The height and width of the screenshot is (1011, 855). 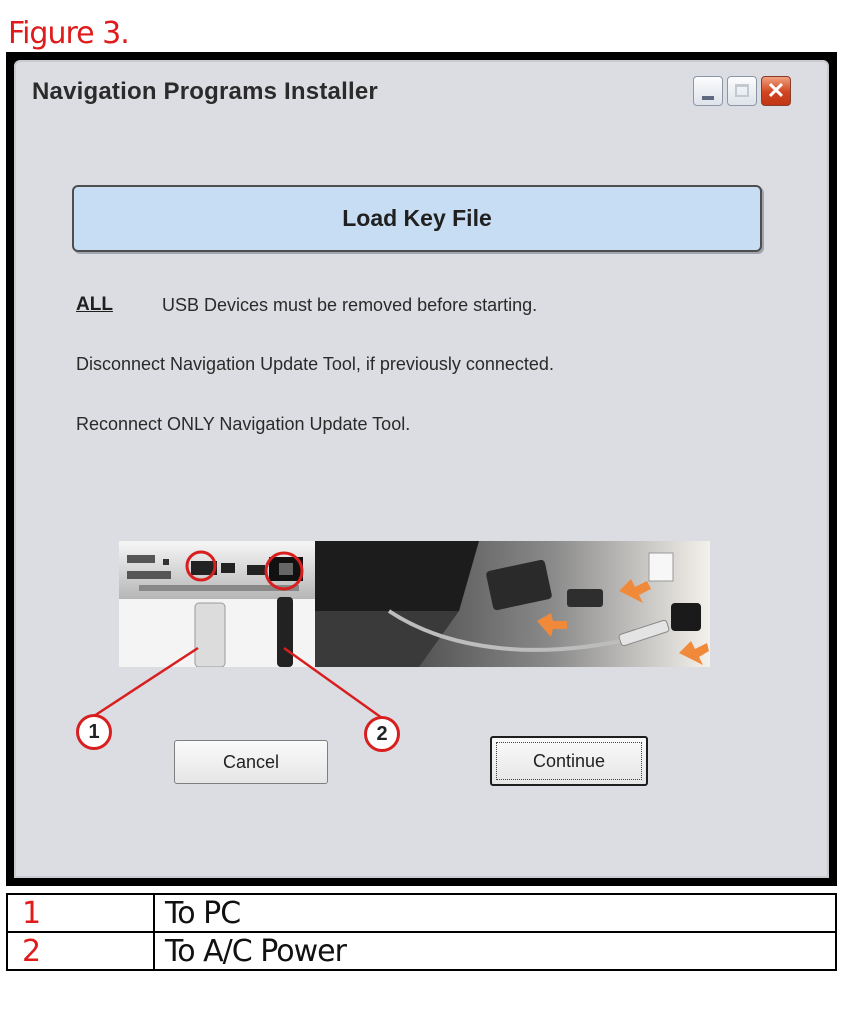 I want to click on maximize-icon, so click(x=742, y=90).